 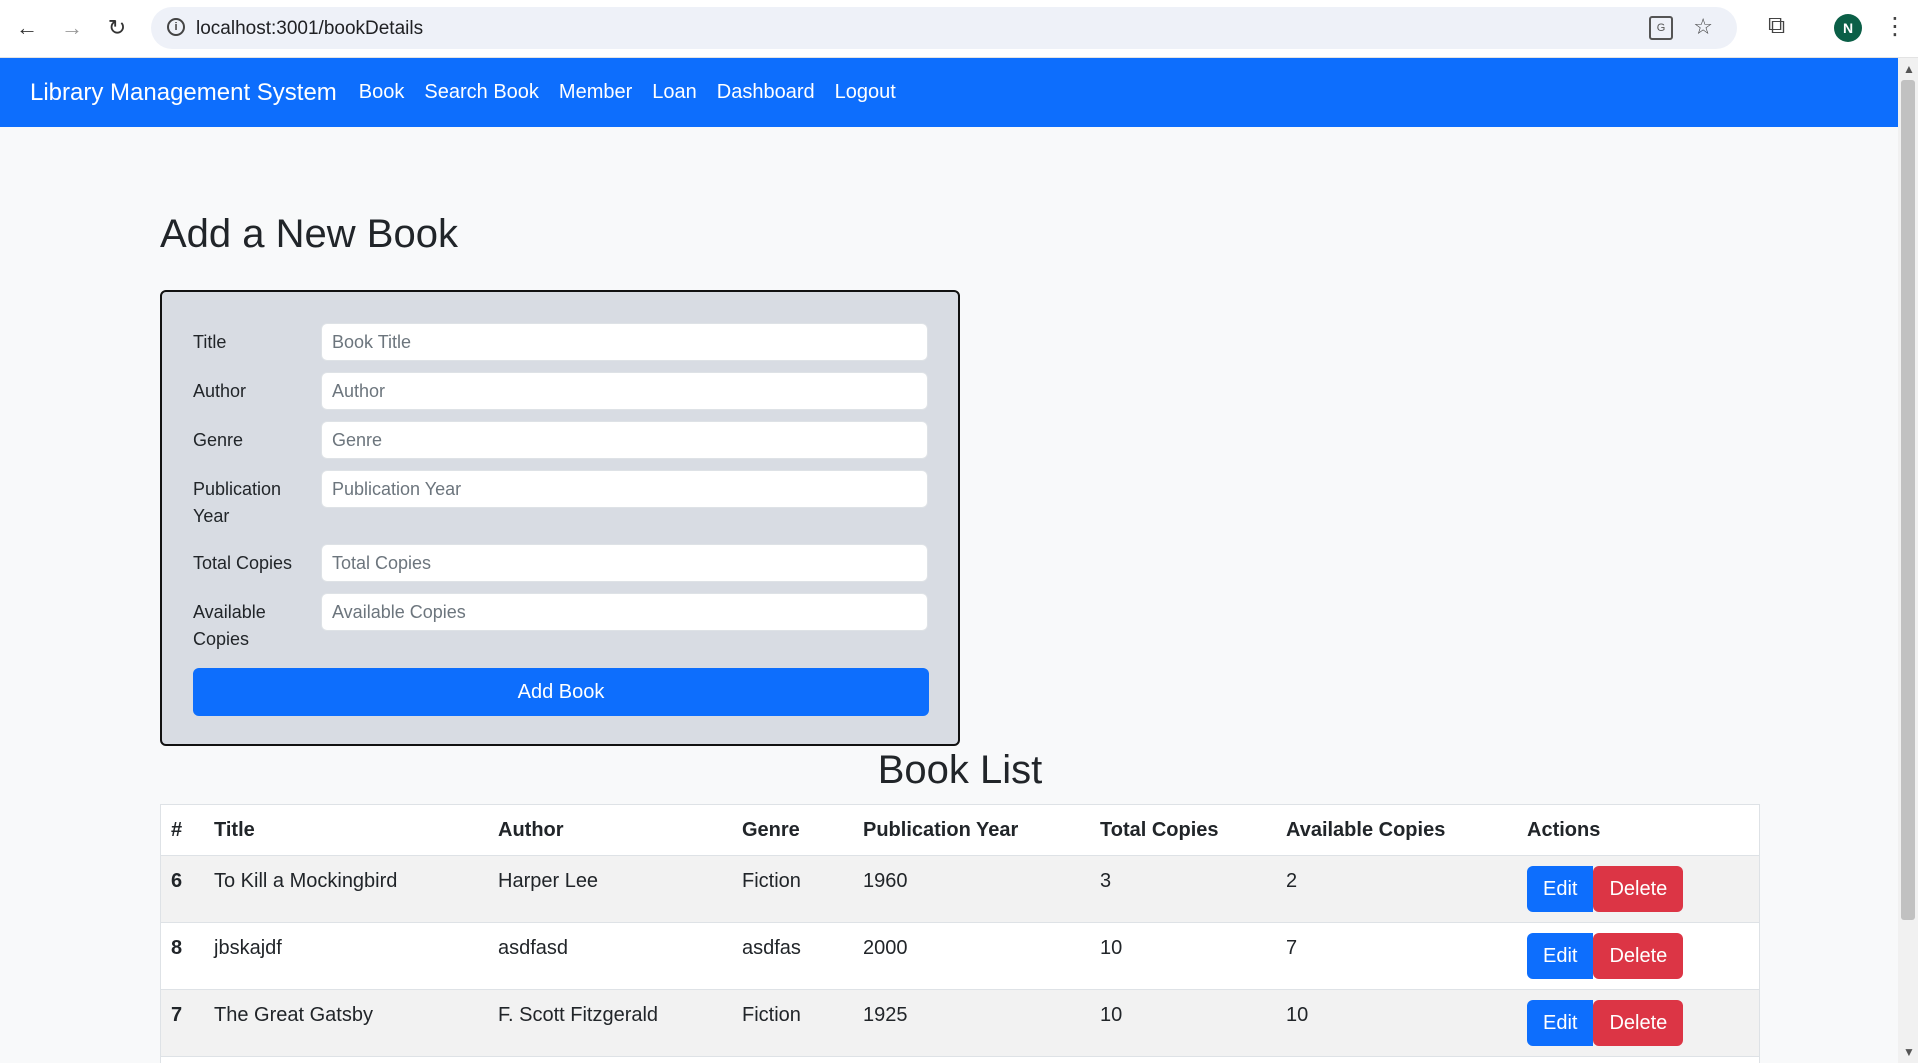 What do you see at coordinates (346, 830) in the screenshot?
I see `column-header-title: Title` at bounding box center [346, 830].